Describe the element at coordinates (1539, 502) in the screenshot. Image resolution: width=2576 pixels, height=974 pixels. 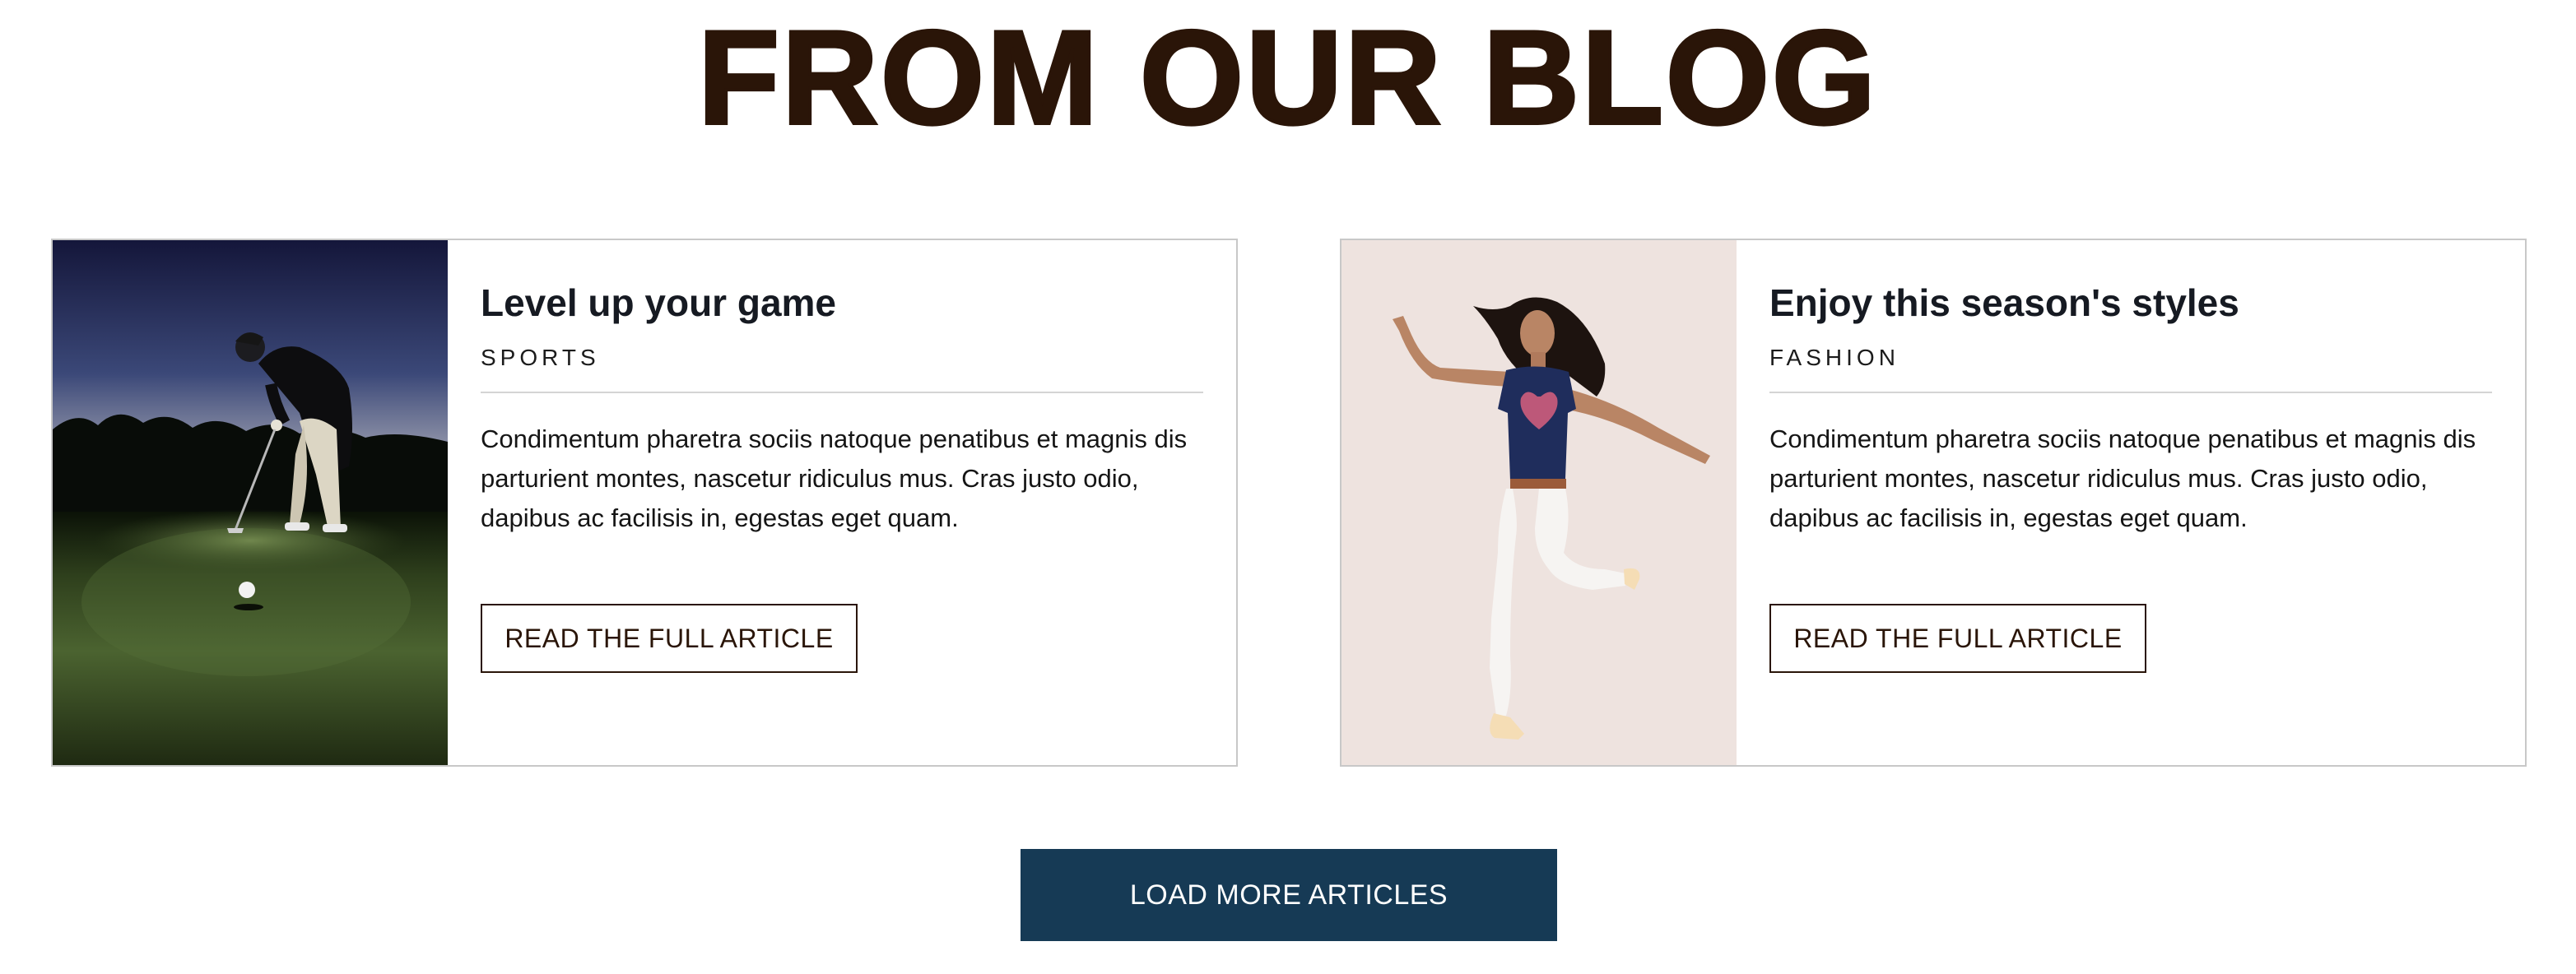
I see `dancing-woman-image` at that location.